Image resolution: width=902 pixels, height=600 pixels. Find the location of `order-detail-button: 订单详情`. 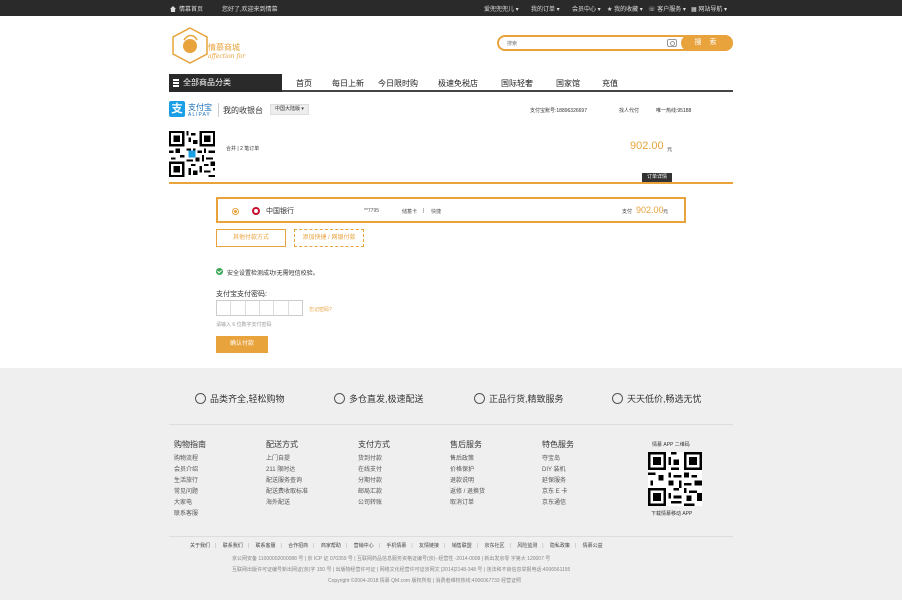

order-detail-button: 订单详情 is located at coordinates (657, 177).